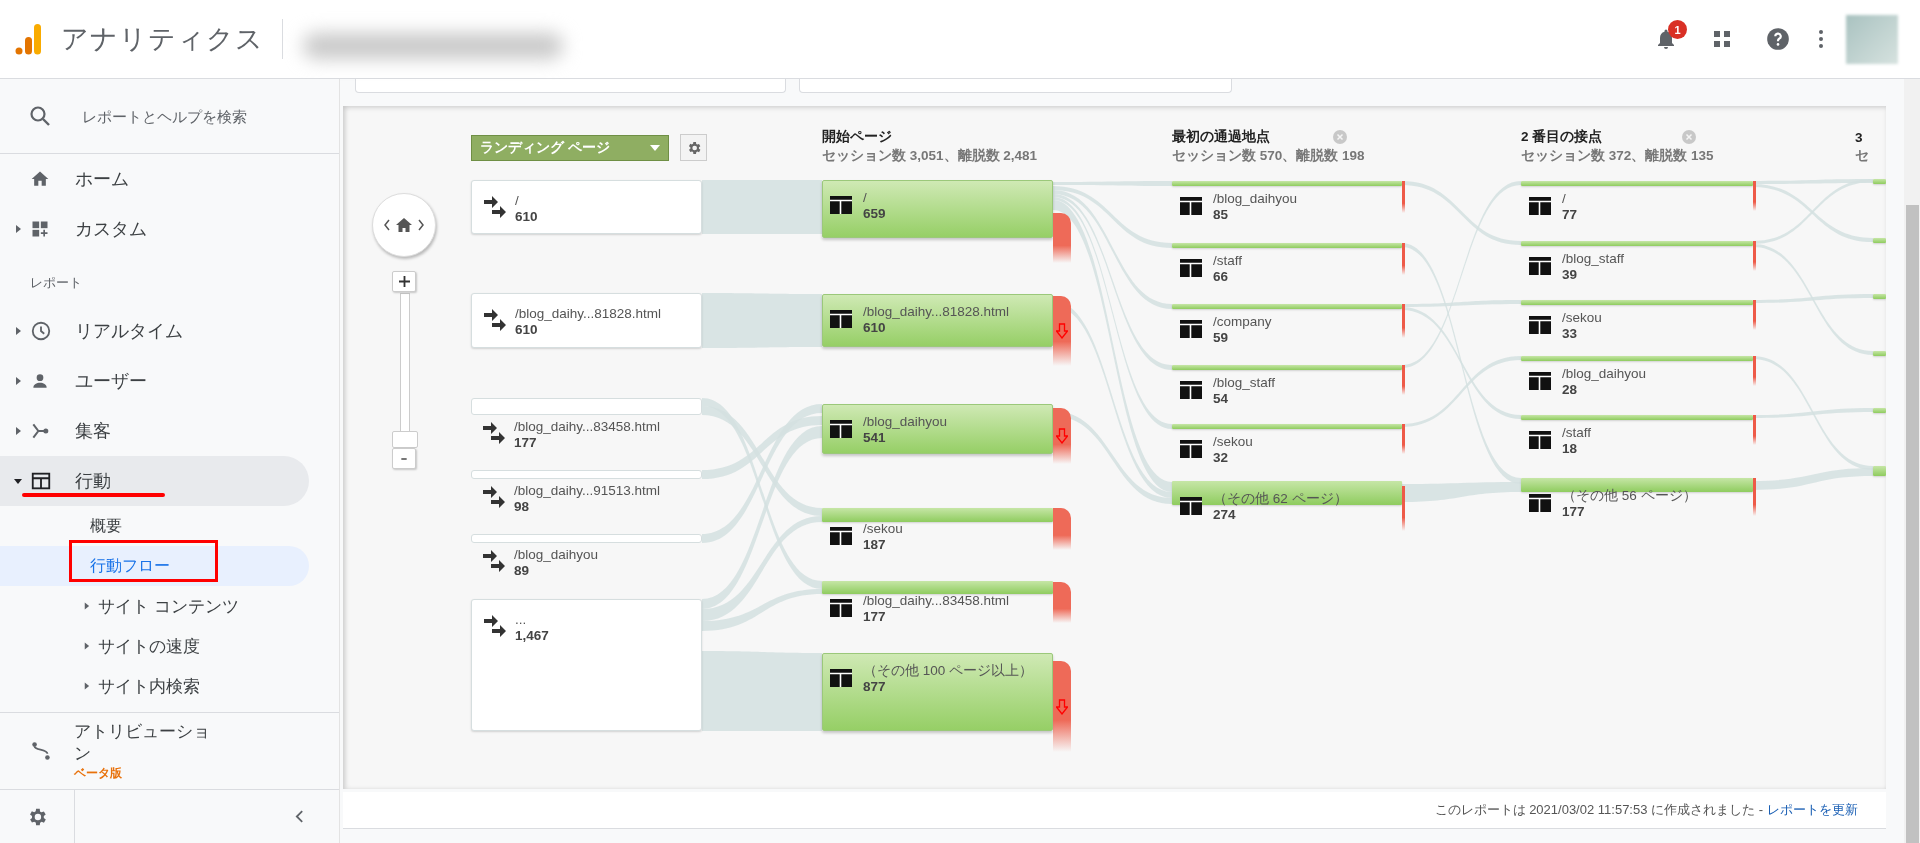 The image size is (1920, 843). I want to click on search-icon, so click(40, 116).